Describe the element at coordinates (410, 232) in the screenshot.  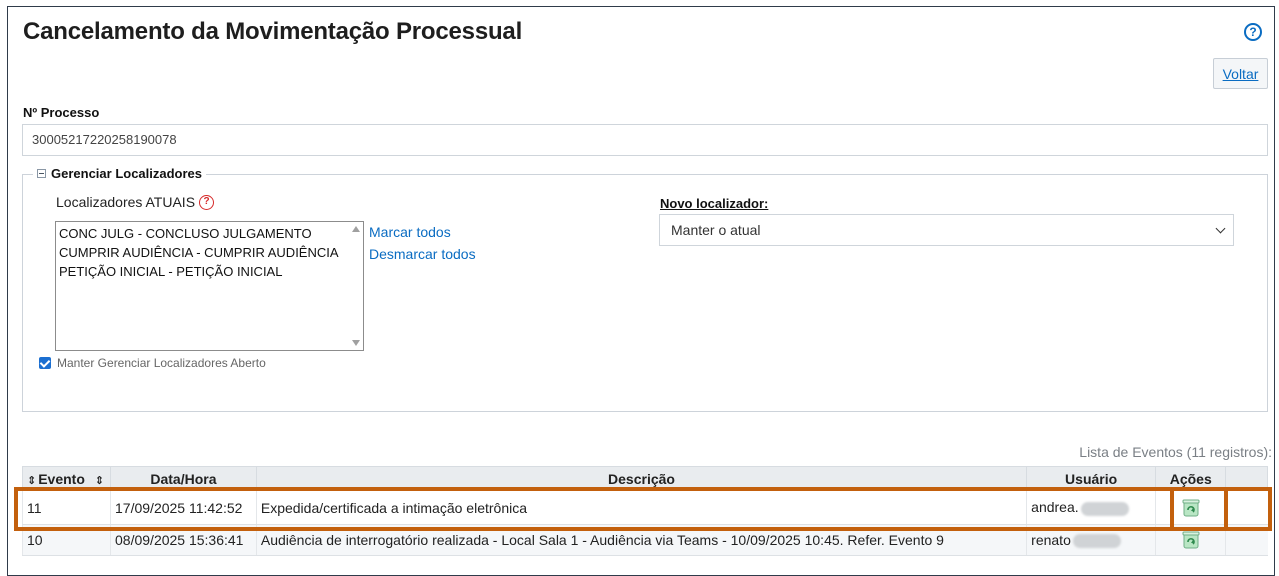
I see `marcar-todos-link: Marcar todos` at that location.